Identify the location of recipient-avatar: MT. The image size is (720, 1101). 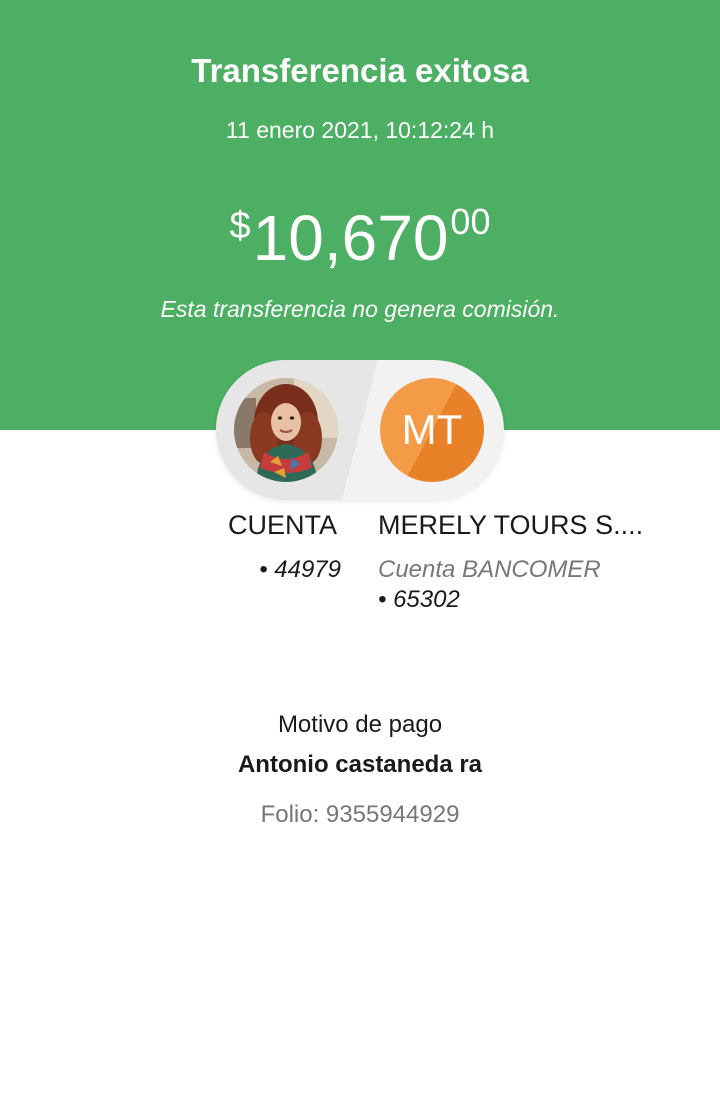
(432, 430).